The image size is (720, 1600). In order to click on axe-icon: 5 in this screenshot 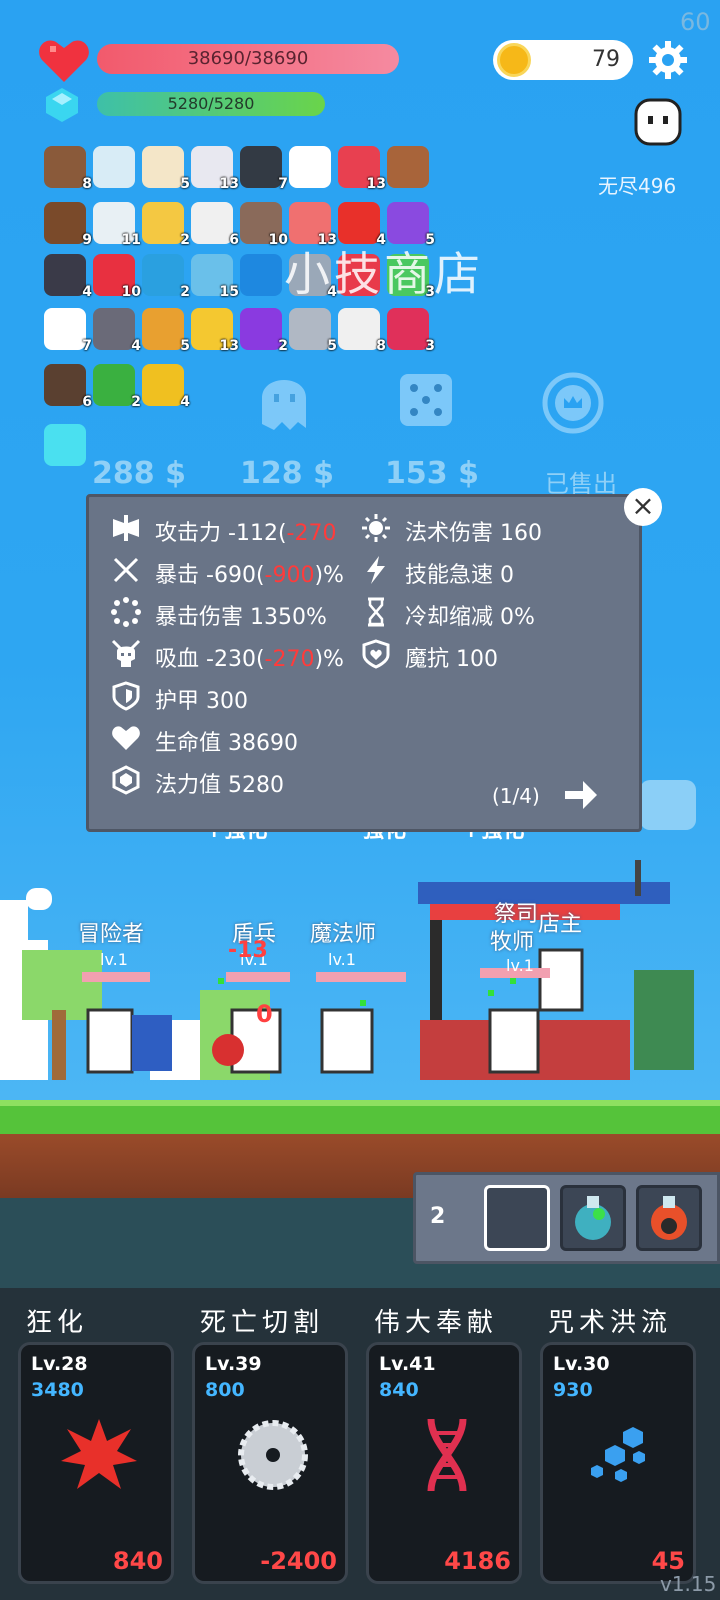, I will do `click(313, 331)`.